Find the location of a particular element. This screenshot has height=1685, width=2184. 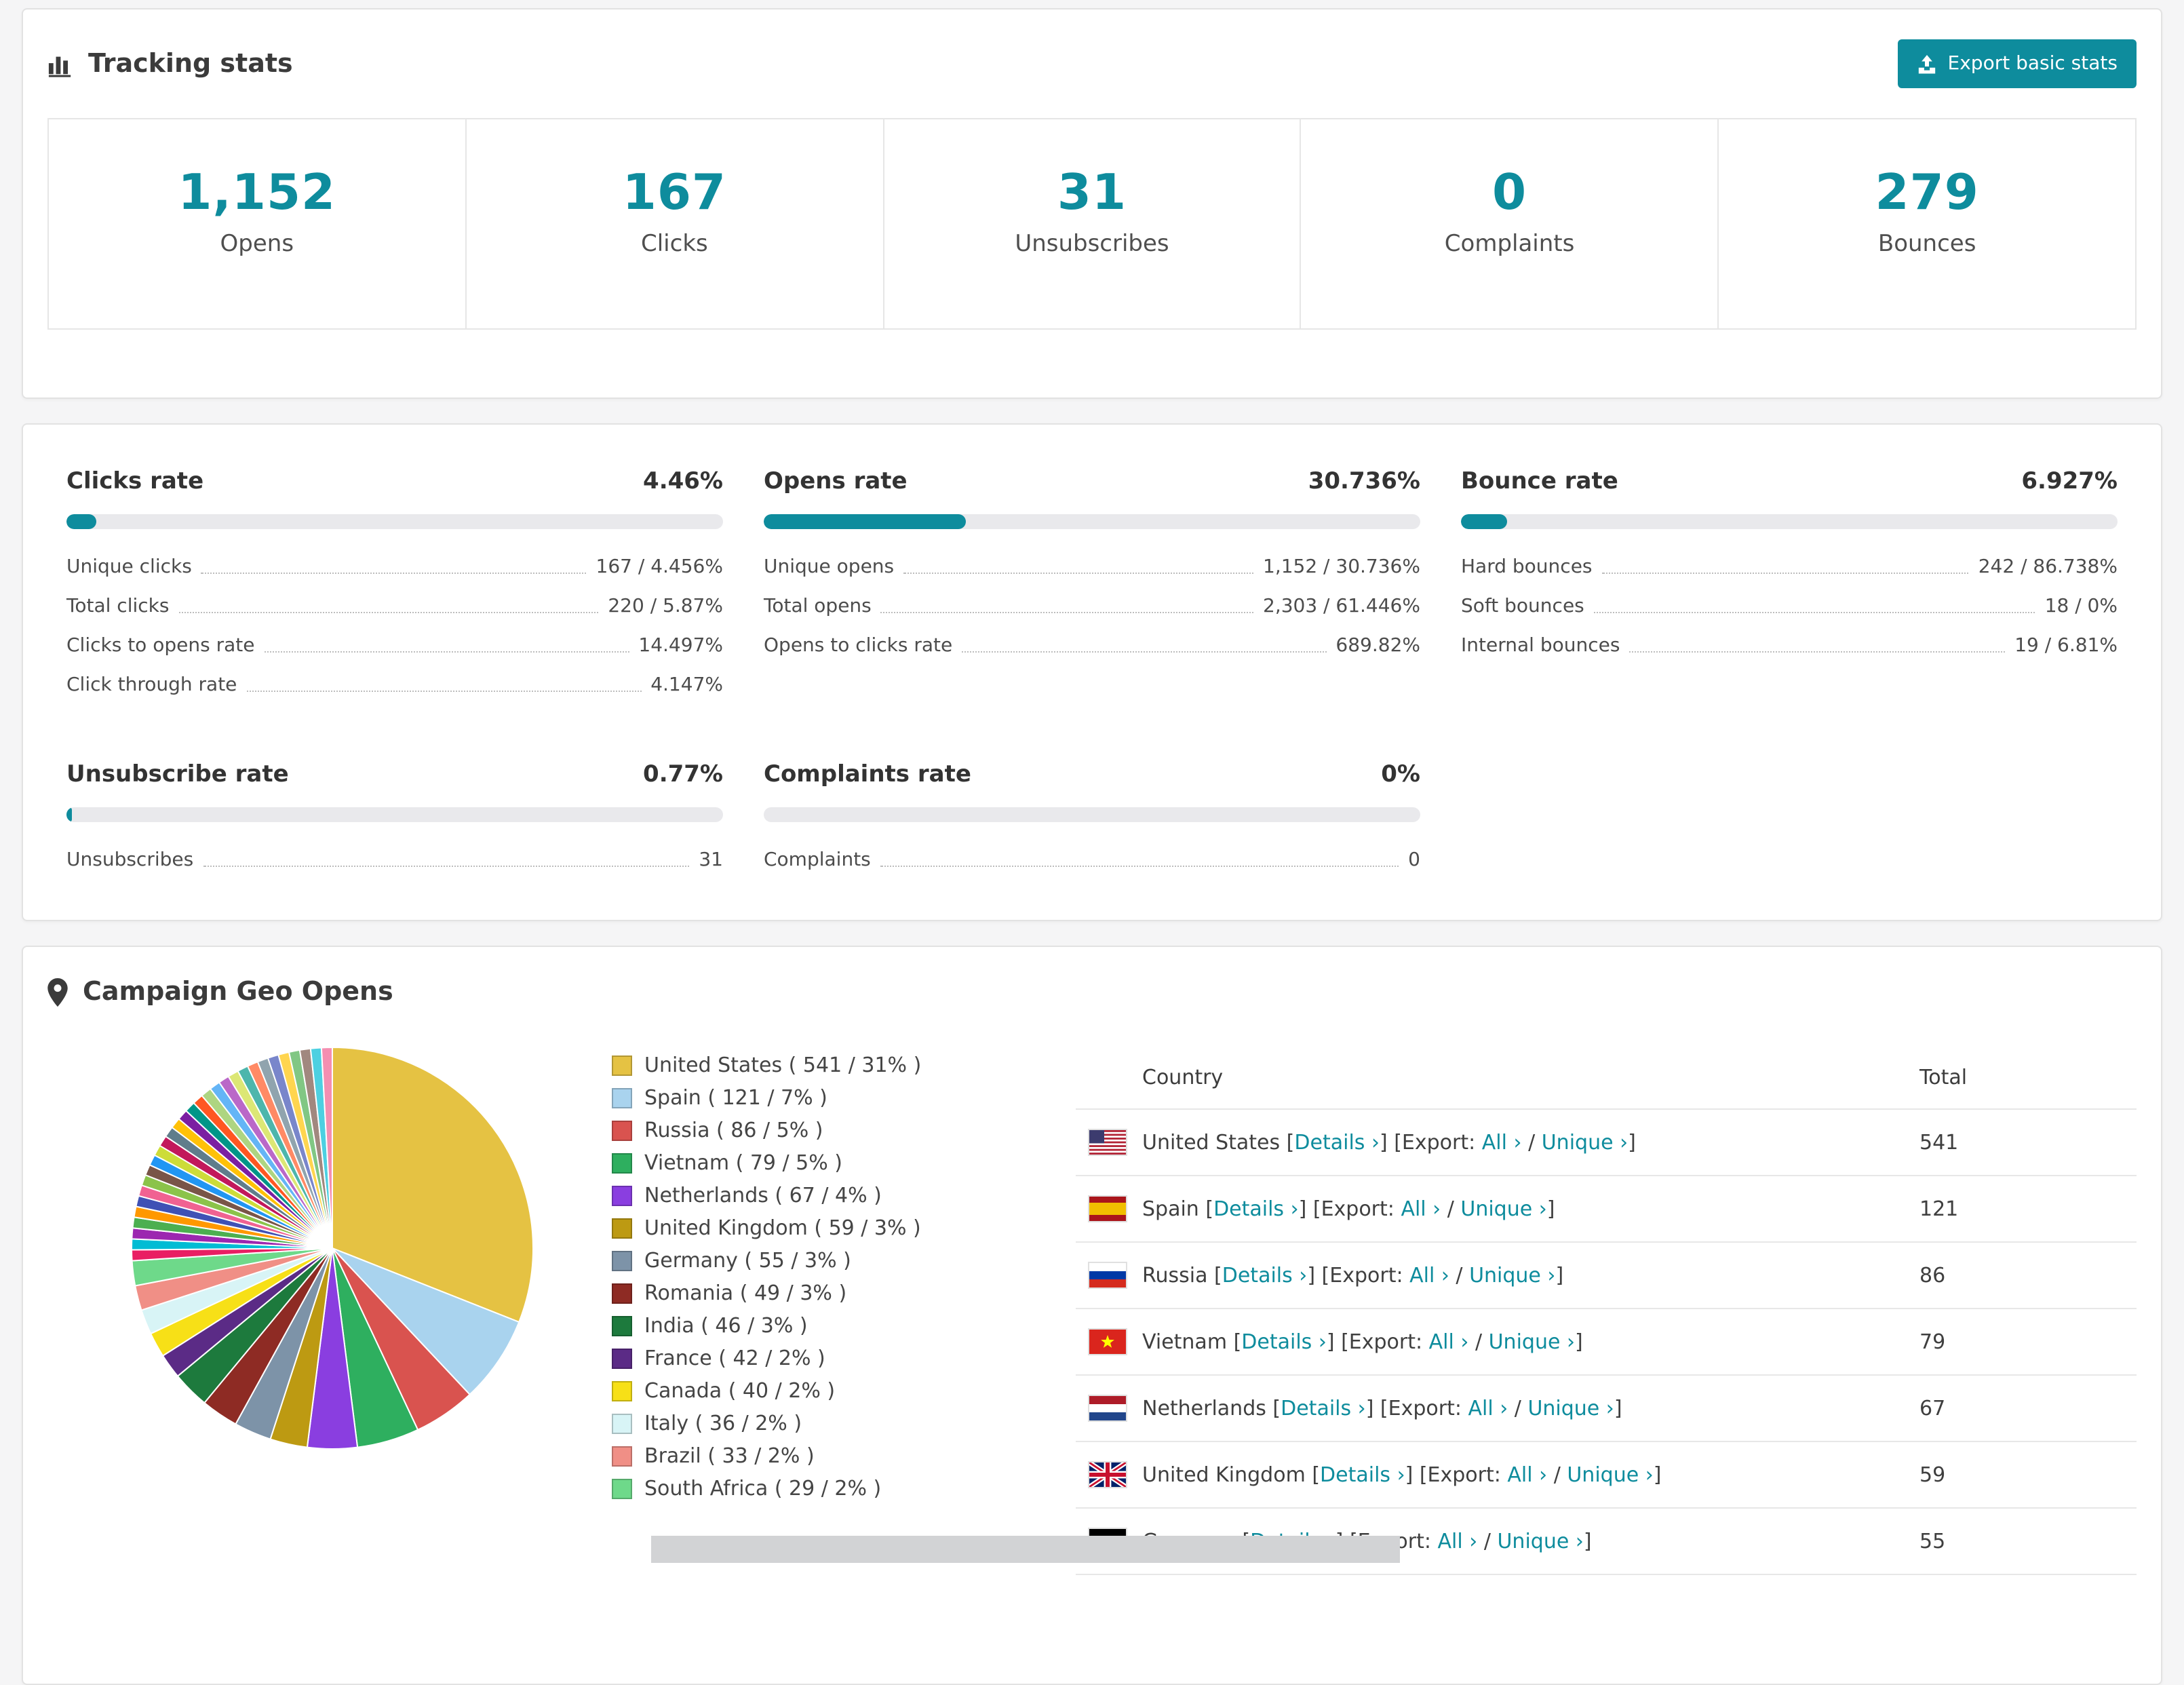

legend-item: Italy ( 36 / 2% ) is located at coordinates (815, 1423).